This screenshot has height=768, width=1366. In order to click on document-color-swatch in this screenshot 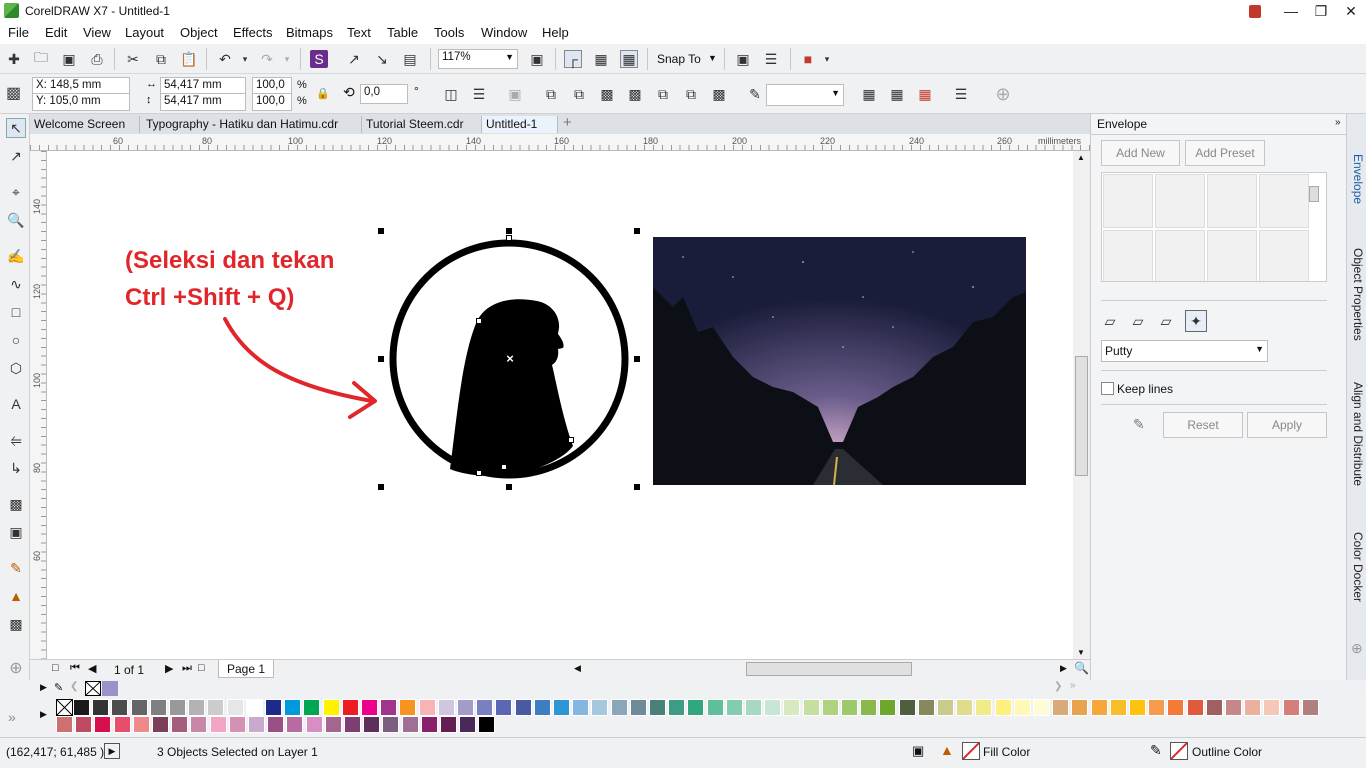, I will do `click(110, 688)`.